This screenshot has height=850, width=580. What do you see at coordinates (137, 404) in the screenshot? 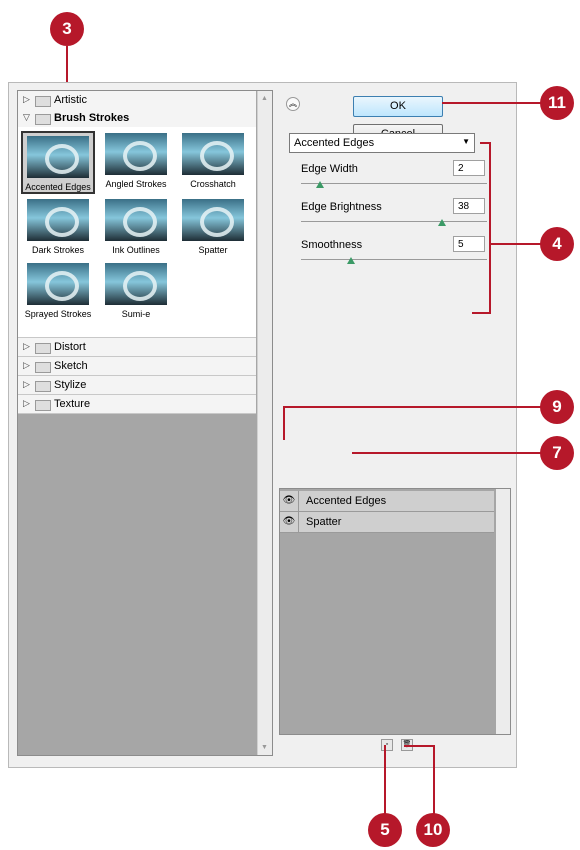
I see `category-texture: ▷ Texture` at bounding box center [137, 404].